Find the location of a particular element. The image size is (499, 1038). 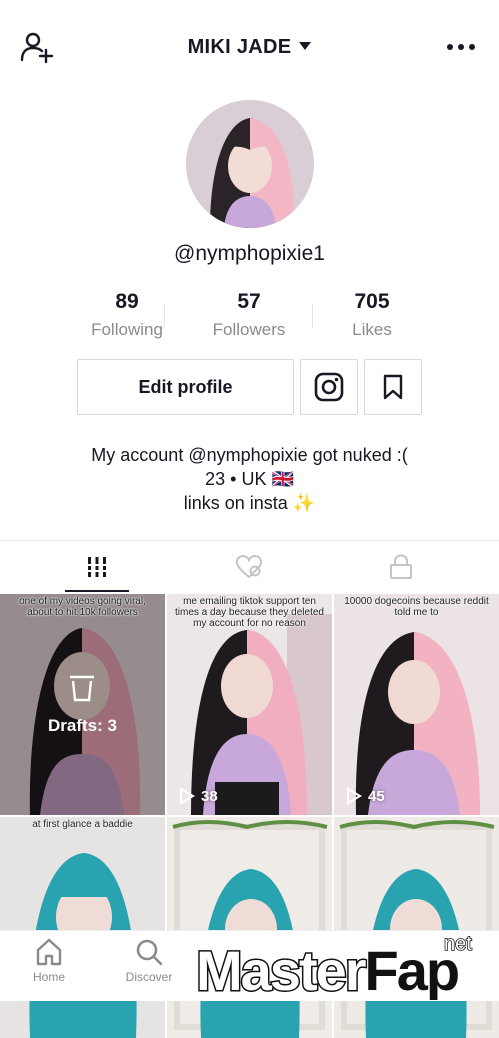

grid-icon is located at coordinates (97, 567).